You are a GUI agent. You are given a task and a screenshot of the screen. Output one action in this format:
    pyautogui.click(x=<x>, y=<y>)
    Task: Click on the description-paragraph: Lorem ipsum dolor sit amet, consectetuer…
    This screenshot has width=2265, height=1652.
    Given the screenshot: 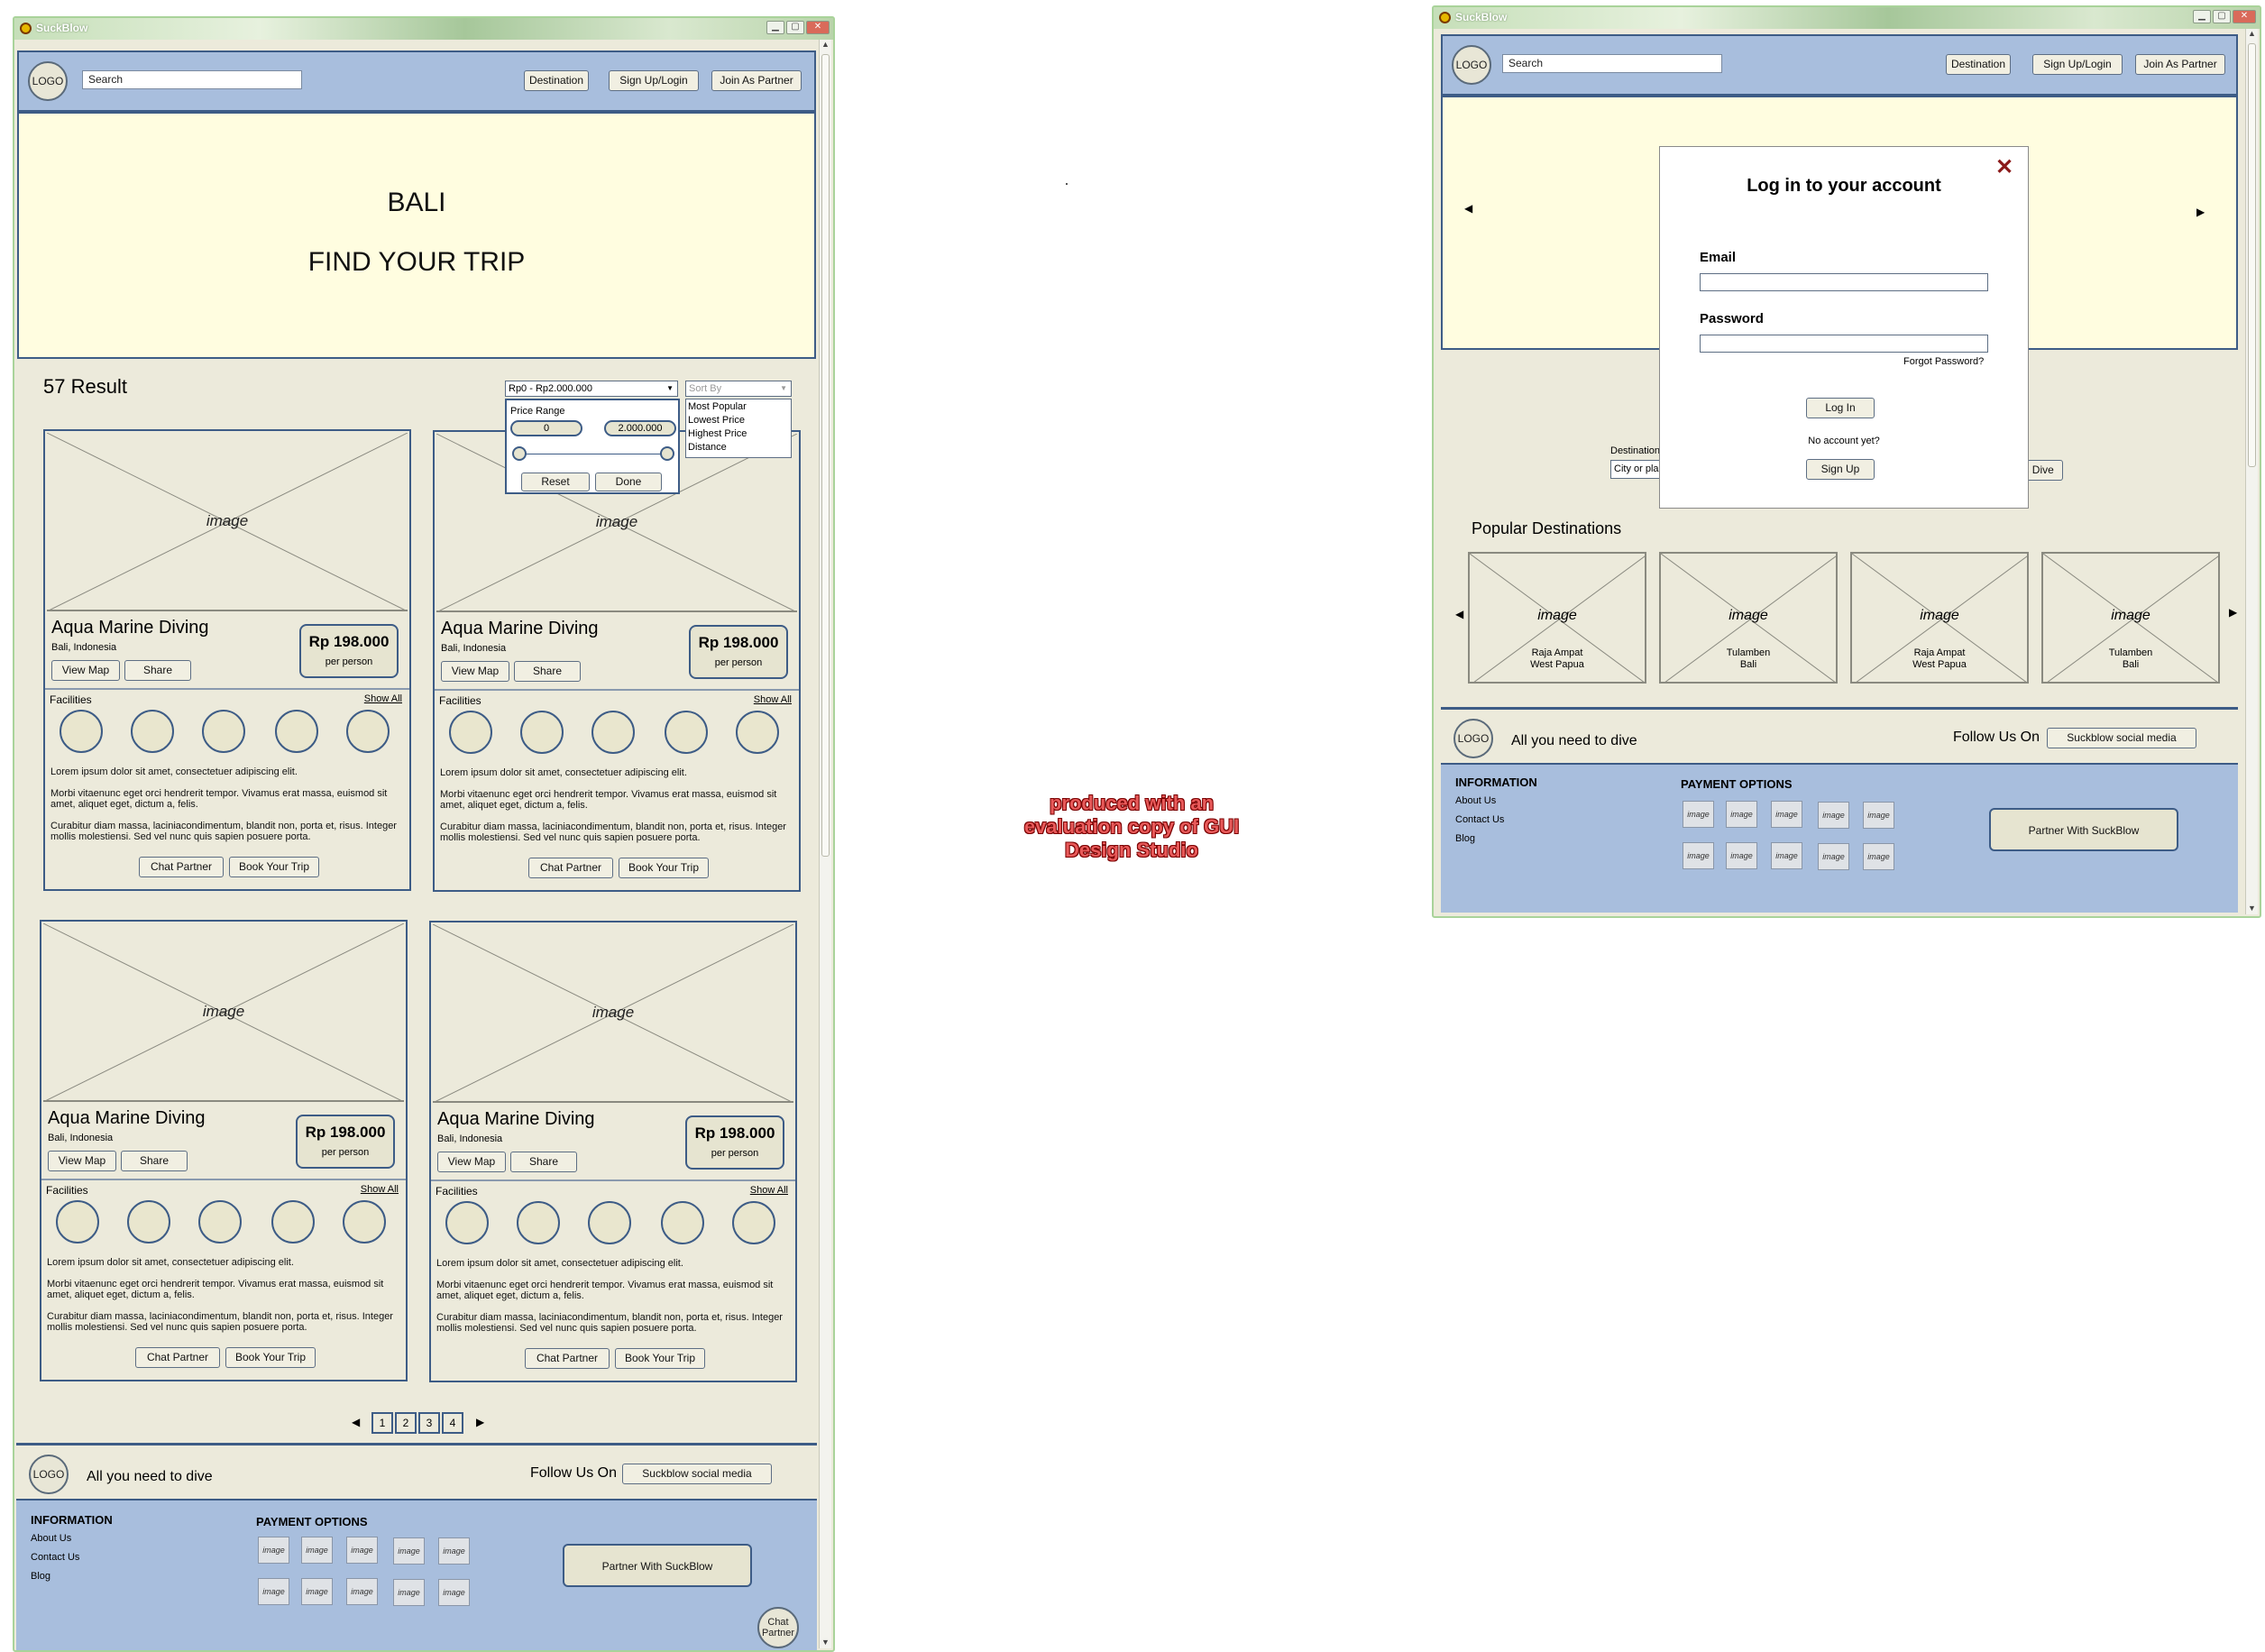 What is the action you would take?
    pyautogui.click(x=559, y=1264)
    